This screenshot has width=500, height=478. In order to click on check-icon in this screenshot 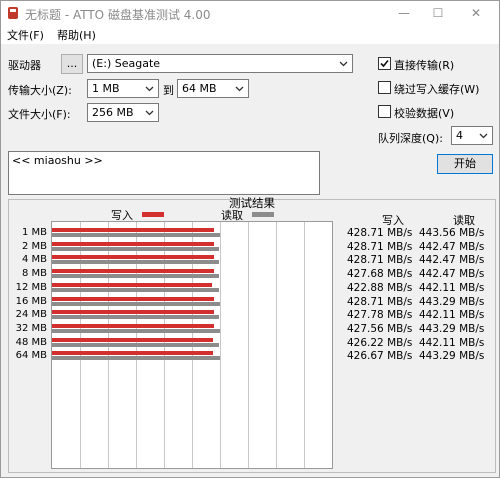, I will do `click(384, 63)`.